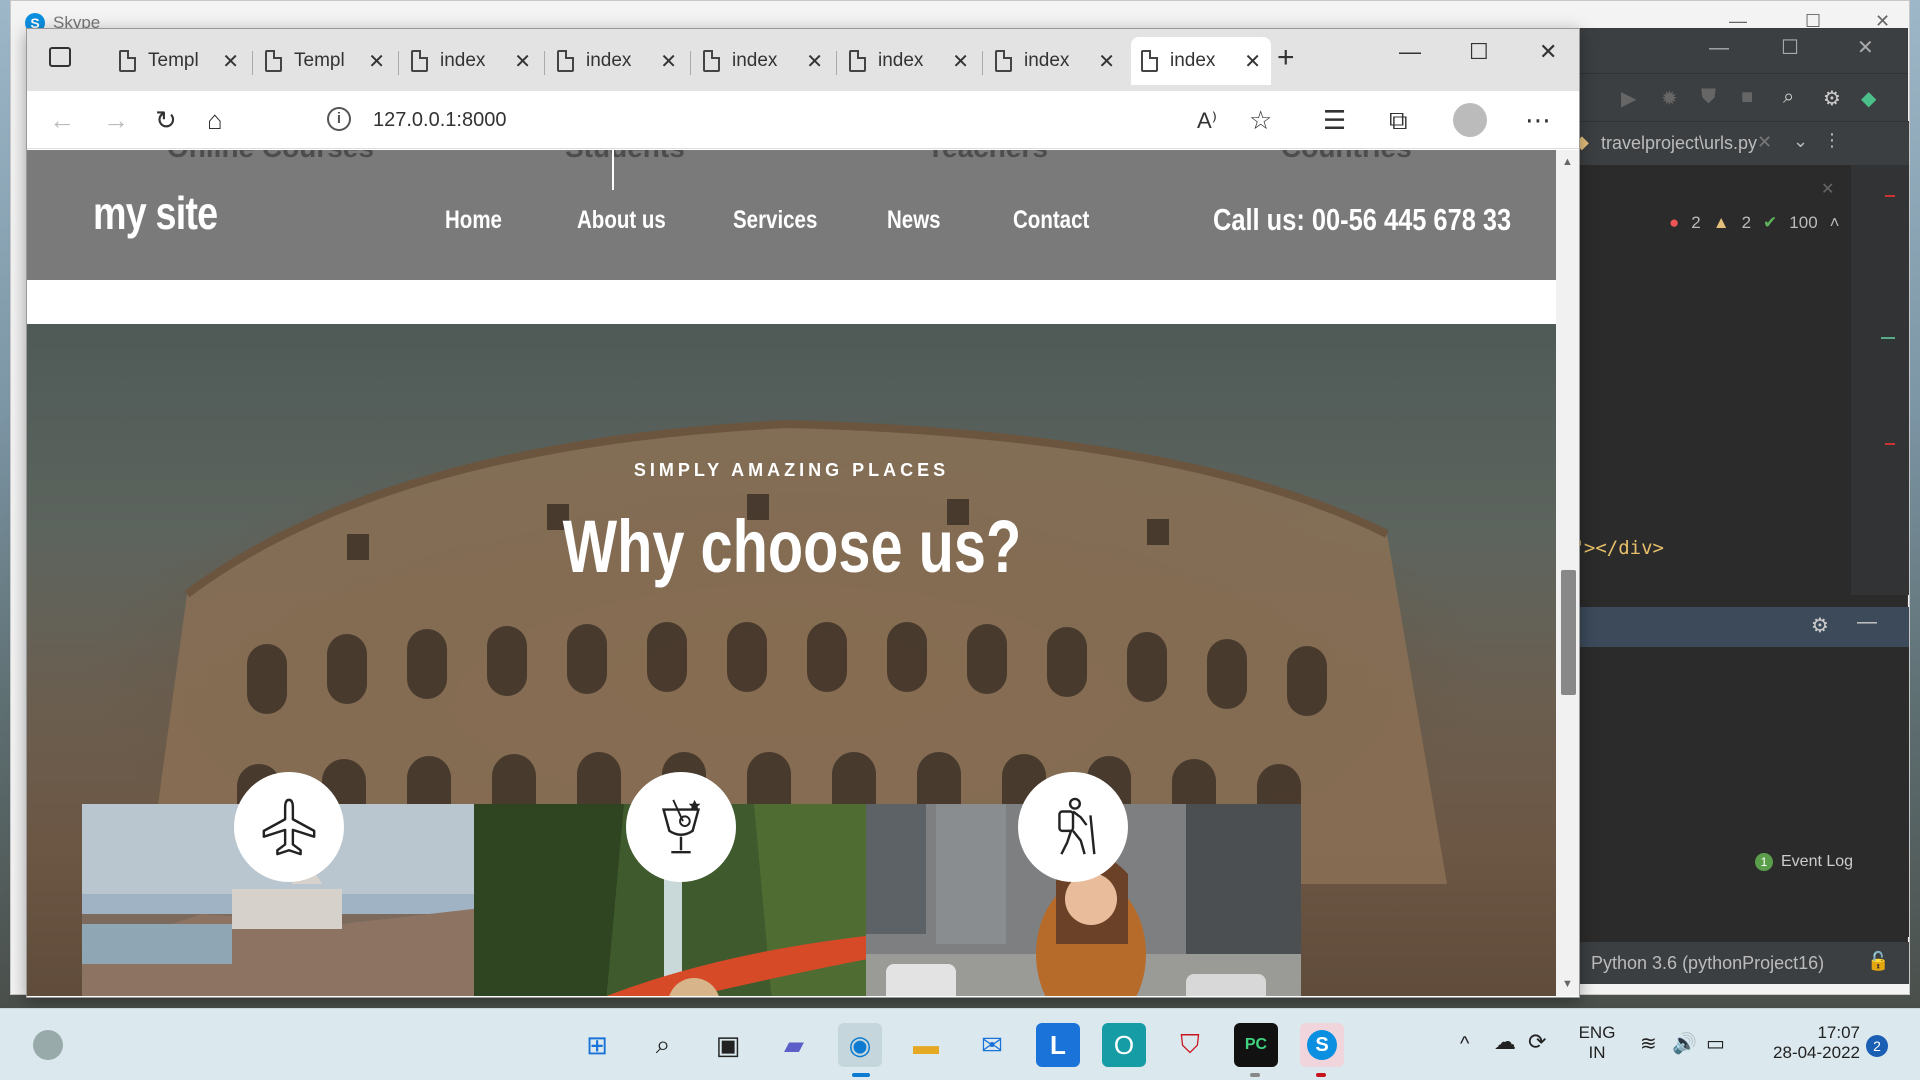  What do you see at coordinates (1764, 142) in the screenshot?
I see `editor-tab-close-icon: ✕` at bounding box center [1764, 142].